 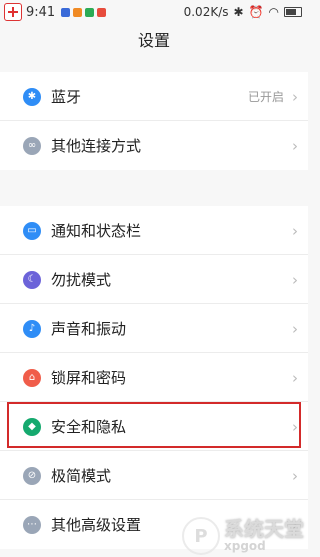 I want to click on network-speed: 0.02K/s, so click(x=206, y=12).